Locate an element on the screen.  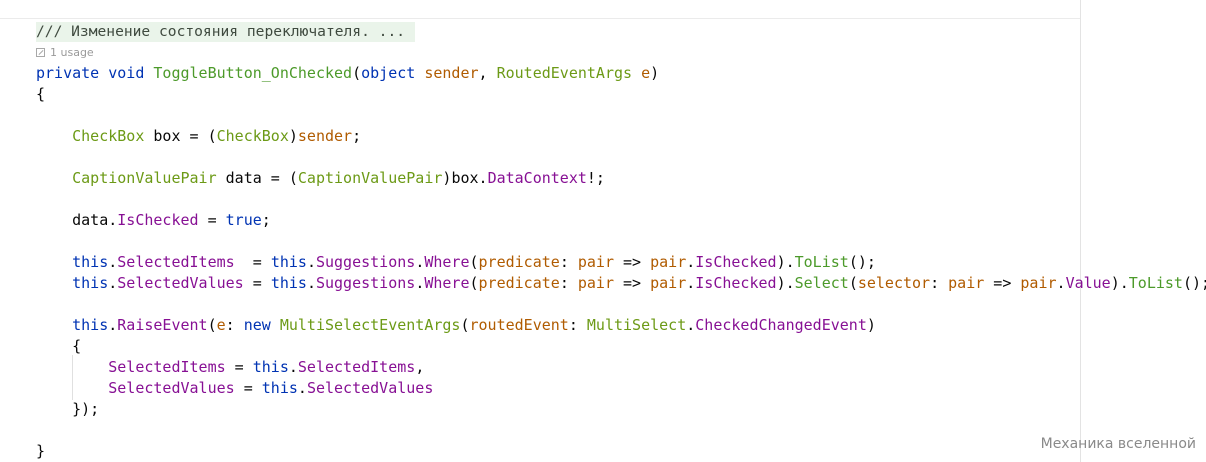
punct: ) is located at coordinates (871, 325).